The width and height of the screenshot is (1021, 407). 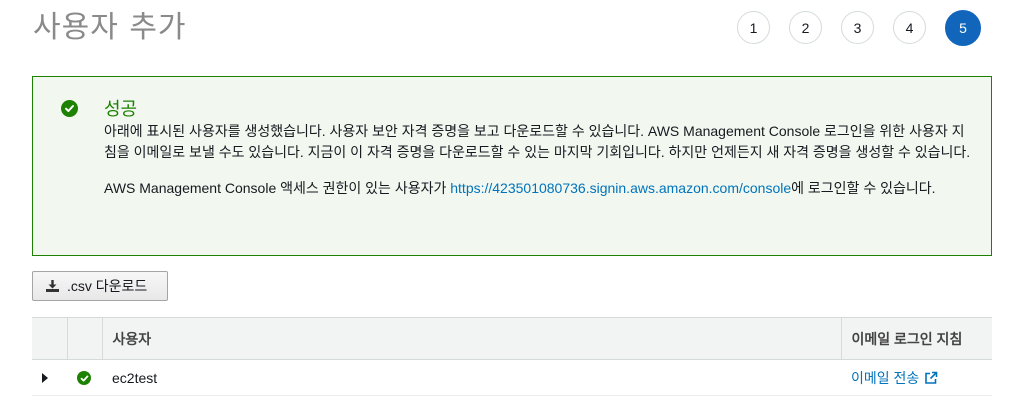 What do you see at coordinates (963, 28) in the screenshot?
I see `step-5-active: 5` at bounding box center [963, 28].